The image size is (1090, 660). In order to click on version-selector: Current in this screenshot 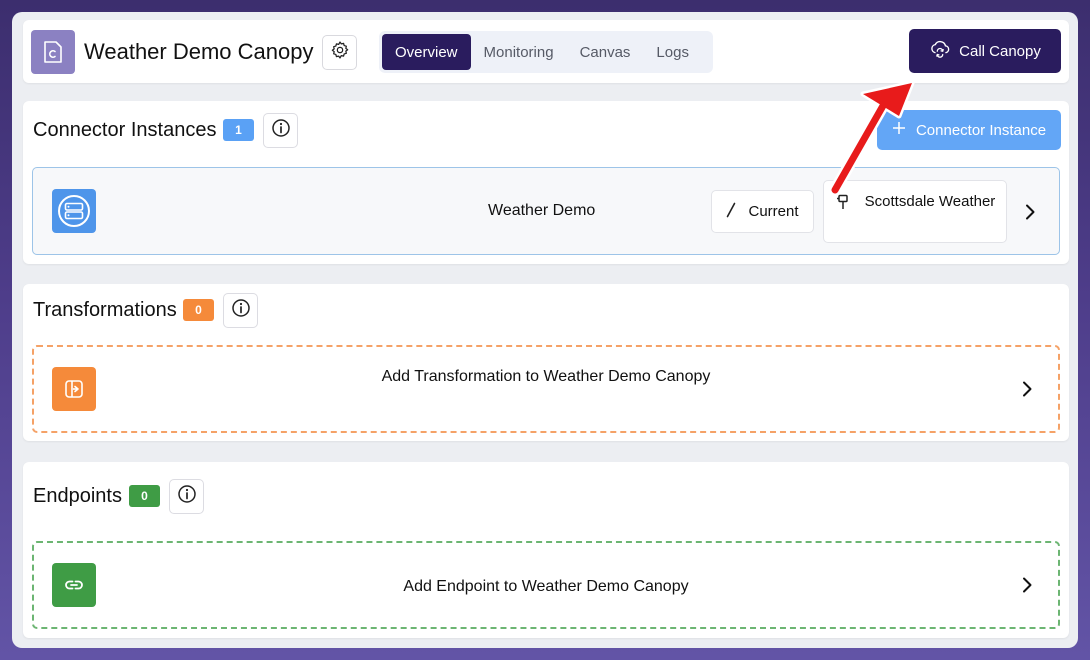, I will do `click(762, 211)`.